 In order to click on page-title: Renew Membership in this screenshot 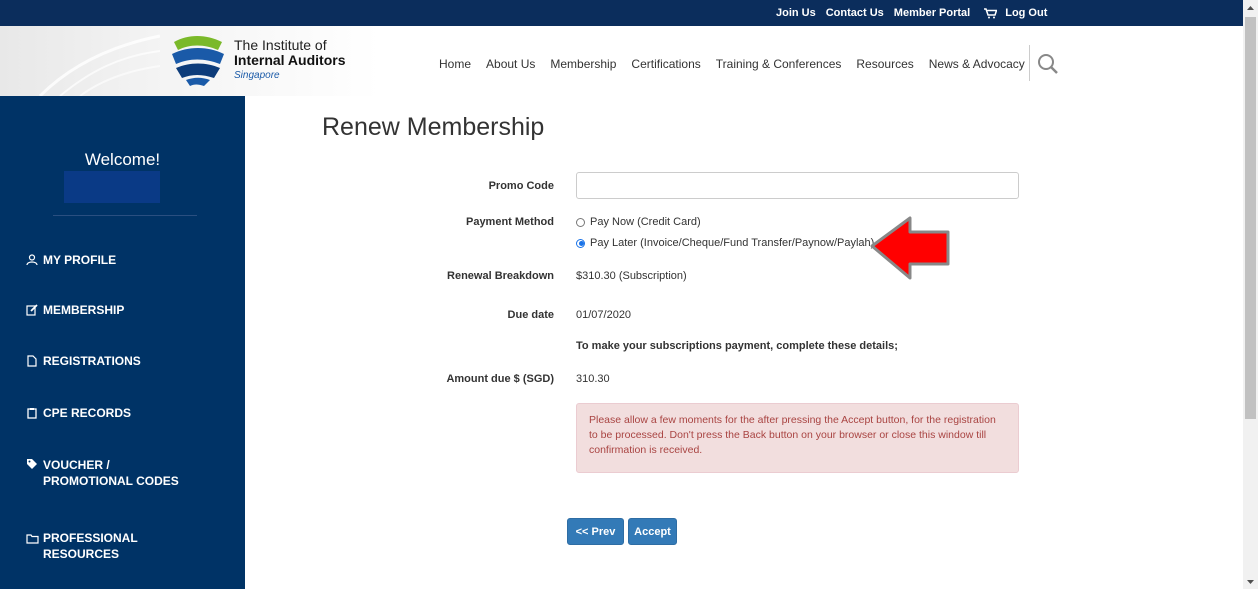, I will do `click(433, 127)`.